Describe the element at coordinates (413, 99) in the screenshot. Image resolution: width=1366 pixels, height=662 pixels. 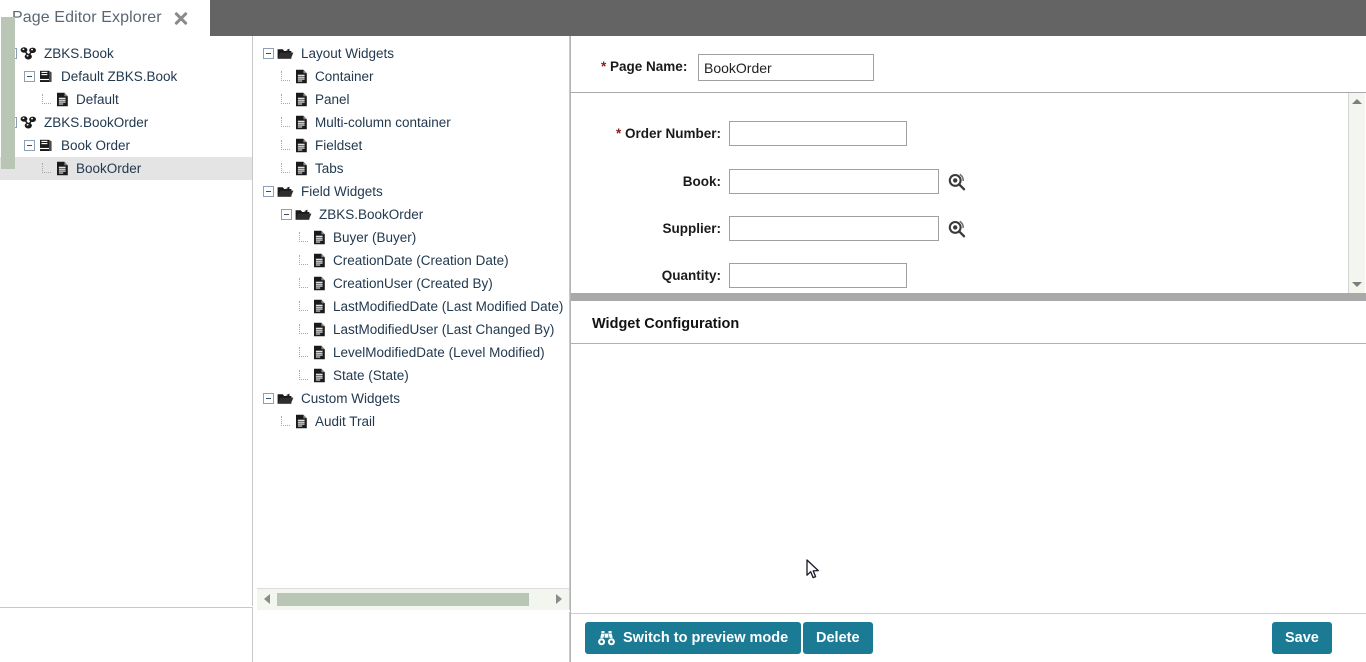
I see `widget-tree-node: Panel` at that location.